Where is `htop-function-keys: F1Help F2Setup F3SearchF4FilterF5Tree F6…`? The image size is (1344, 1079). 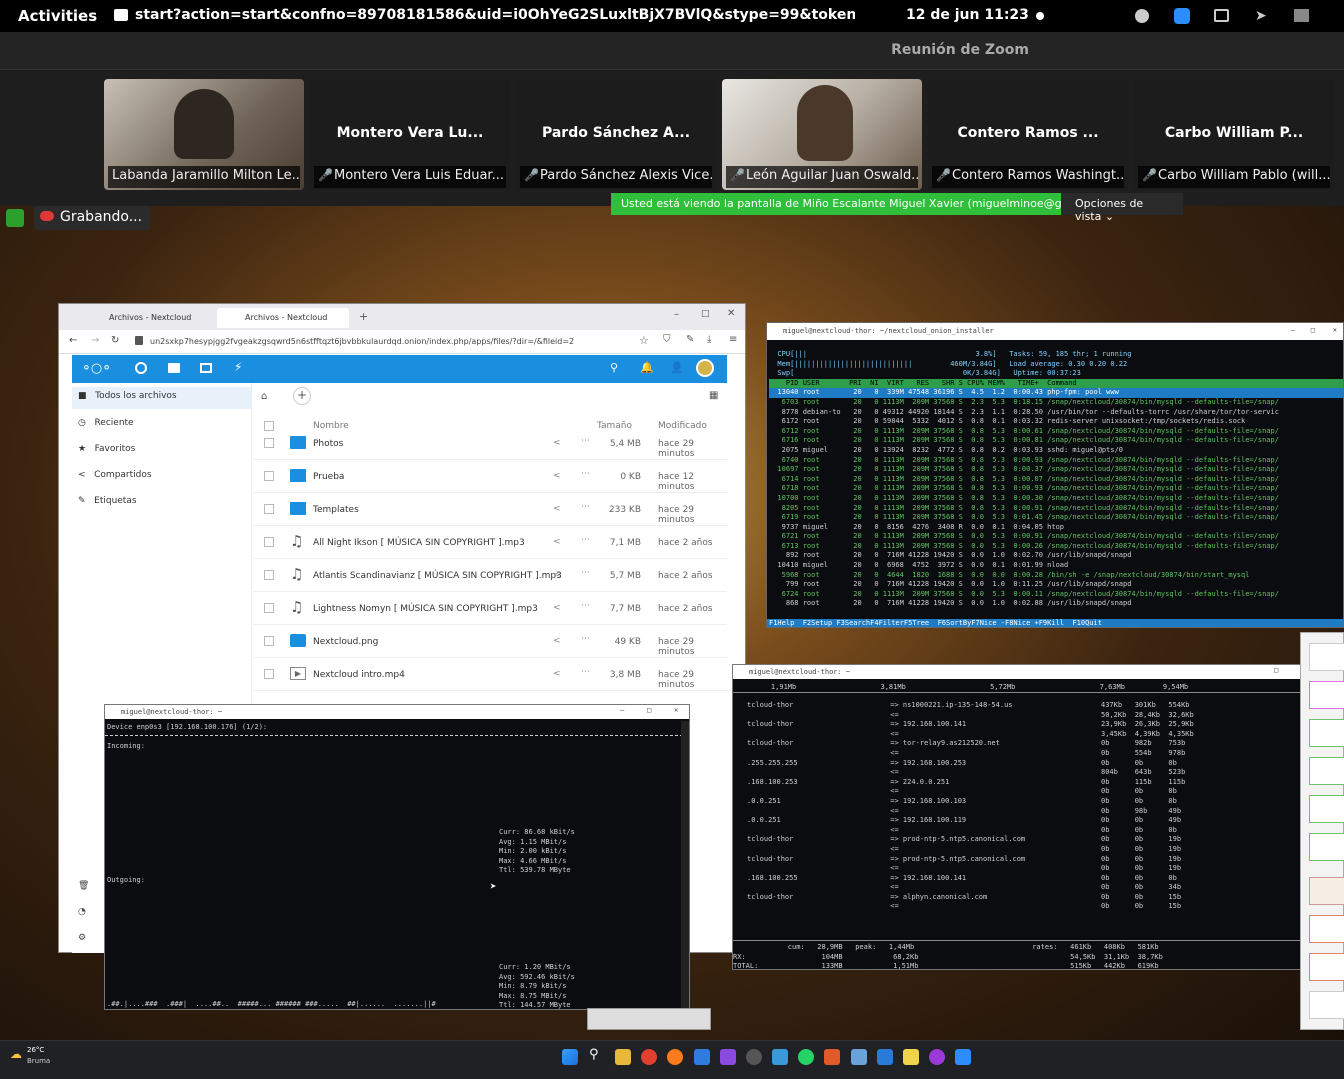
htop-function-keys: F1Help F2Setup F3SearchF4FilterF5Tree F6… is located at coordinates (1055, 623).